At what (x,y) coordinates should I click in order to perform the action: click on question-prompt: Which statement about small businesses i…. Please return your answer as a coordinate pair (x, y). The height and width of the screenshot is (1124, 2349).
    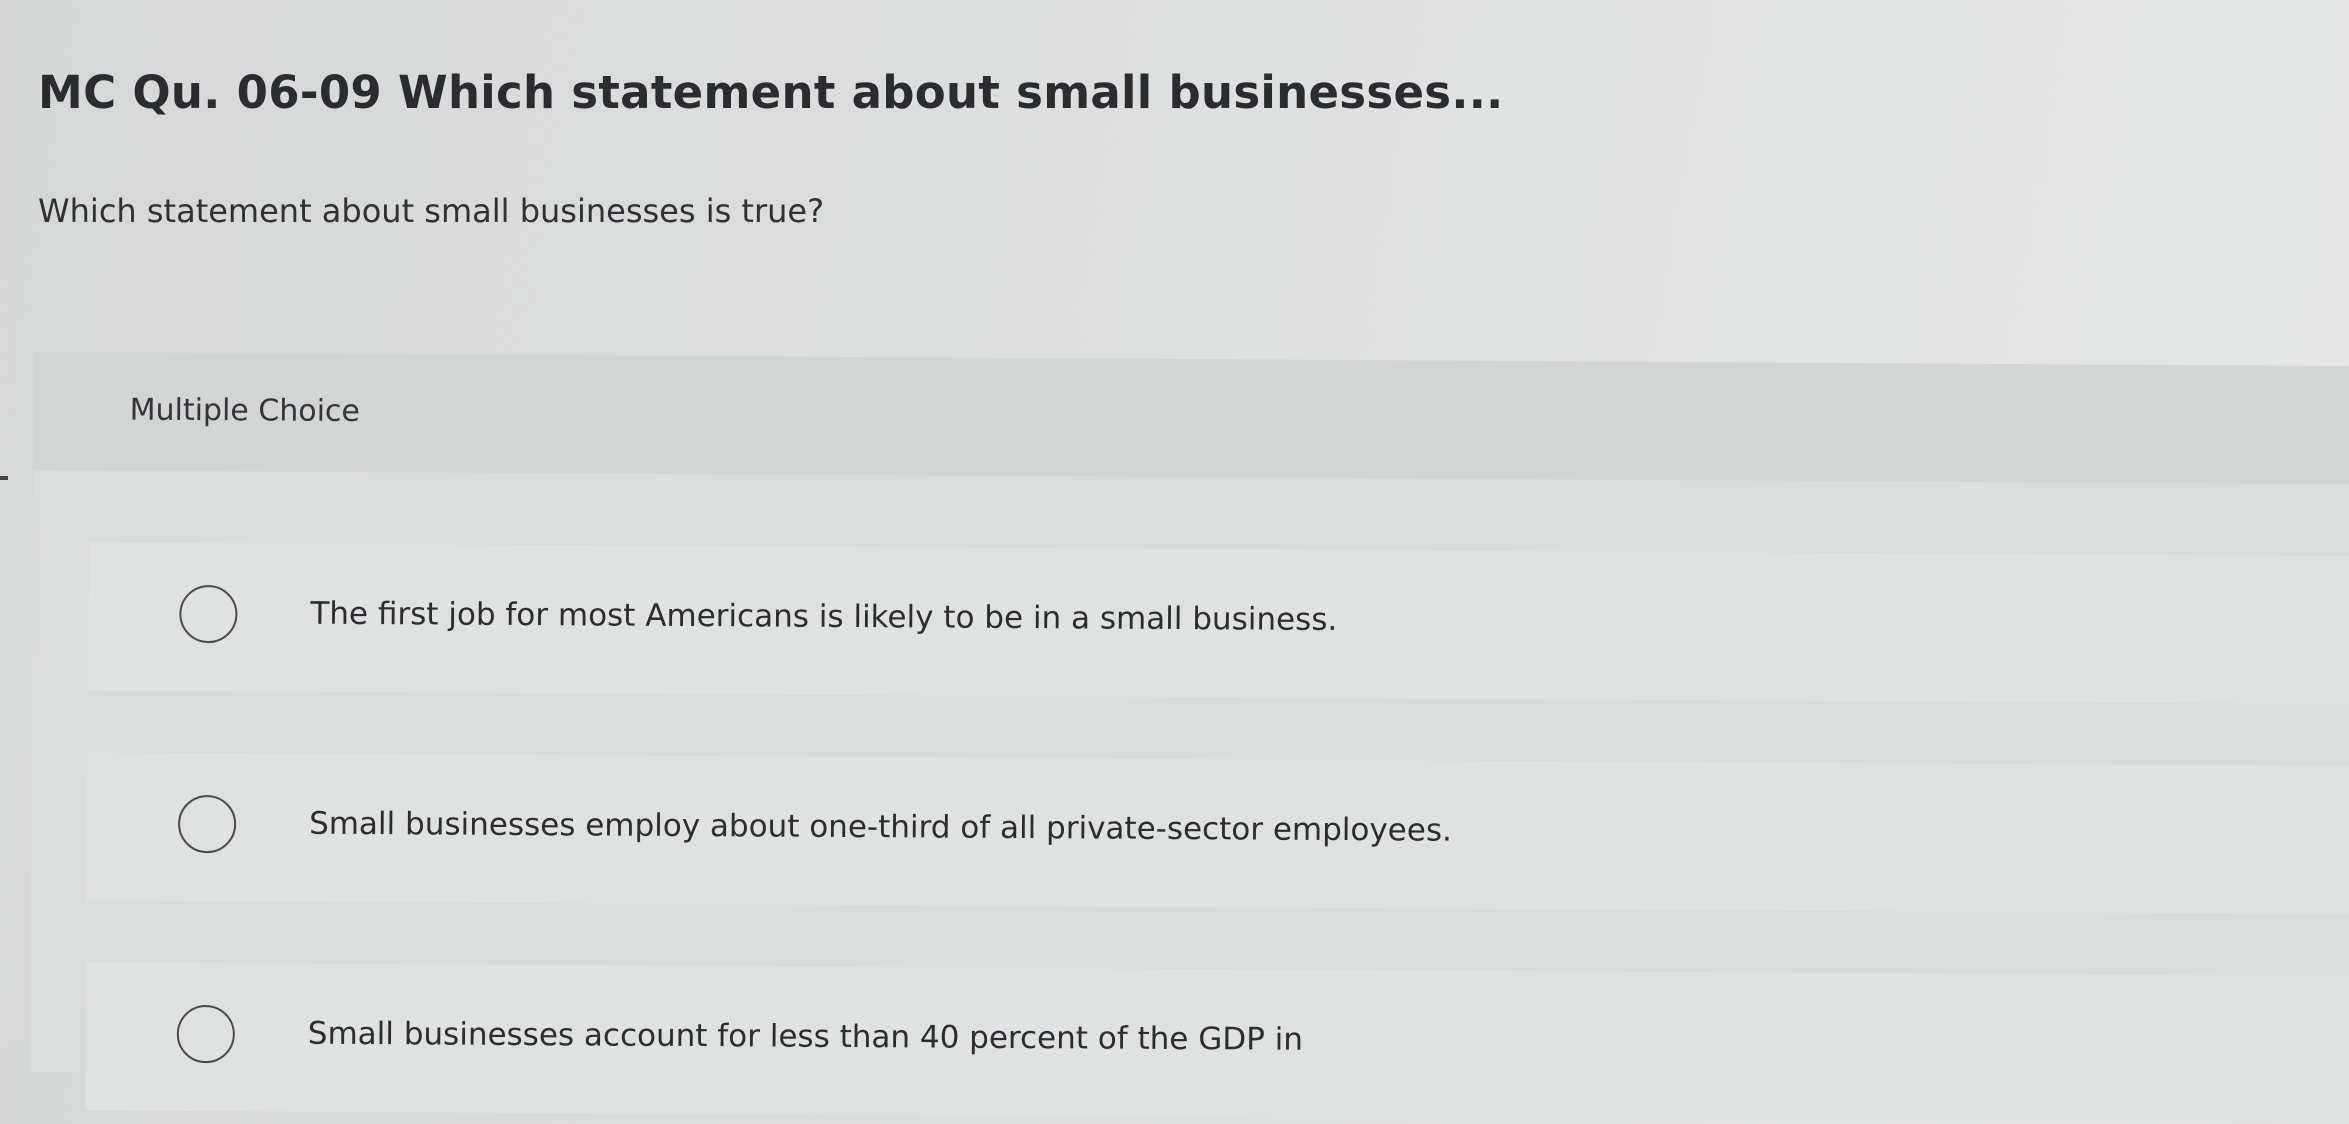
    Looking at the image, I should click on (431, 211).